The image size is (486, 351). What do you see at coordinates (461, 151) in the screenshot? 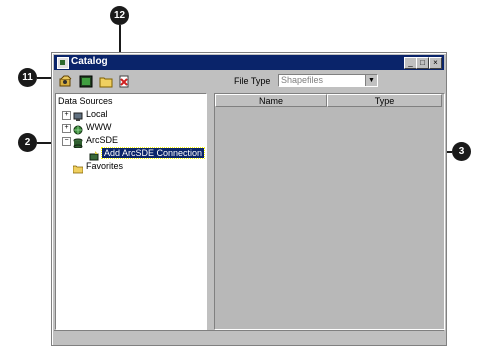
I see `callout-3: 3` at bounding box center [461, 151].